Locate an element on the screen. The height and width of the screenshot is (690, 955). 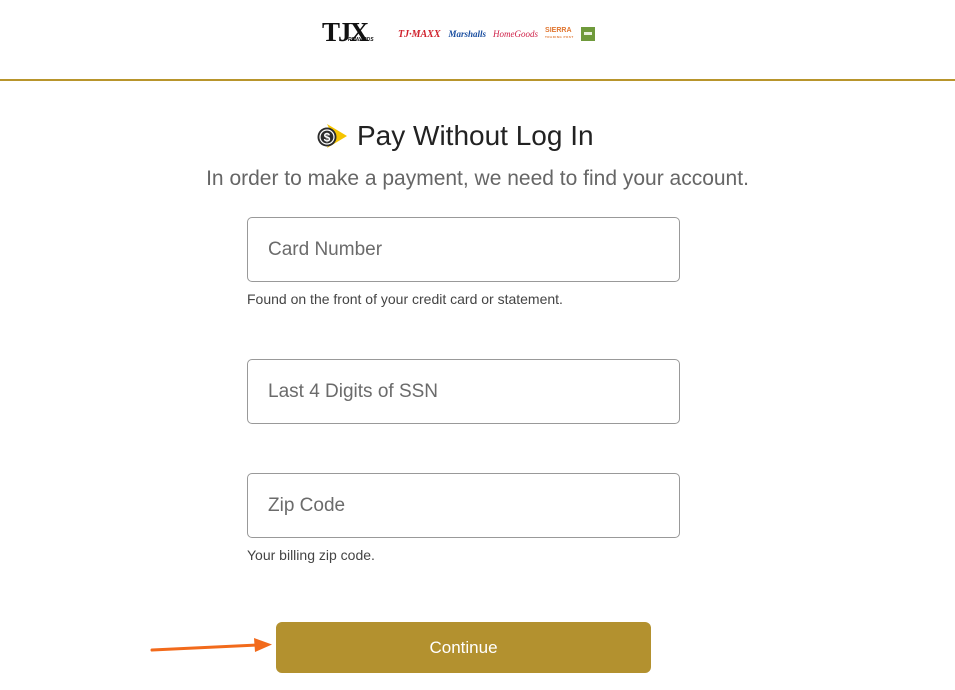
arrow-right-icon is located at coordinates (211, 645).